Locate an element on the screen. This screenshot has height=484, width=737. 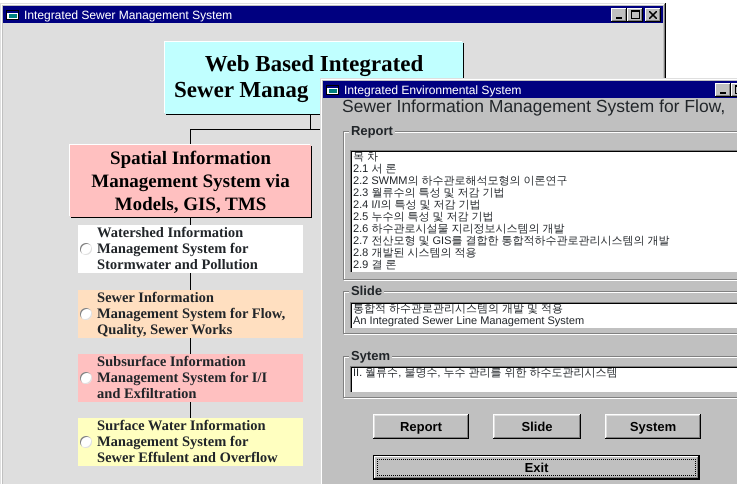
group-label: Slide is located at coordinates (366, 291).